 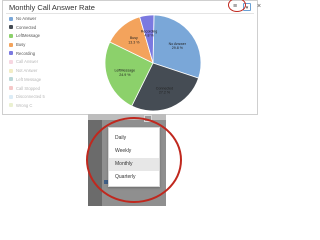 I want to click on dropdown-highlight-ring, so click(x=134, y=160).